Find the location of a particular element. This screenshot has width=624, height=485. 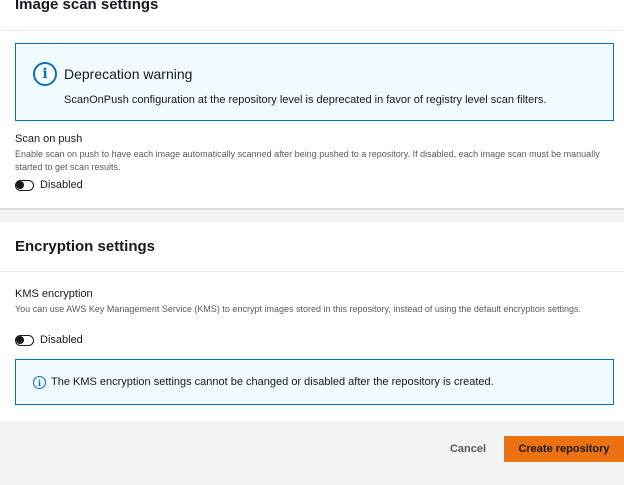

scan-on-push-toggle-label: Disabled is located at coordinates (61, 185).